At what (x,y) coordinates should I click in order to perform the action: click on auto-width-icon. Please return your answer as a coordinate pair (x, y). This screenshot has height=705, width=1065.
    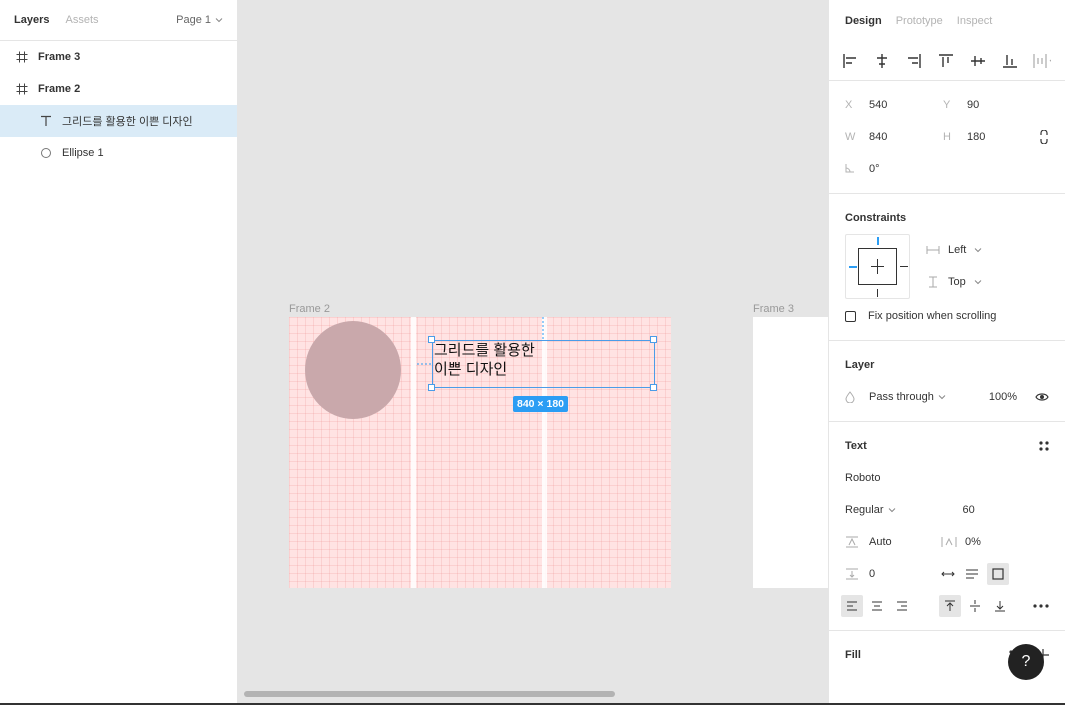
    Looking at the image, I should click on (948, 574).